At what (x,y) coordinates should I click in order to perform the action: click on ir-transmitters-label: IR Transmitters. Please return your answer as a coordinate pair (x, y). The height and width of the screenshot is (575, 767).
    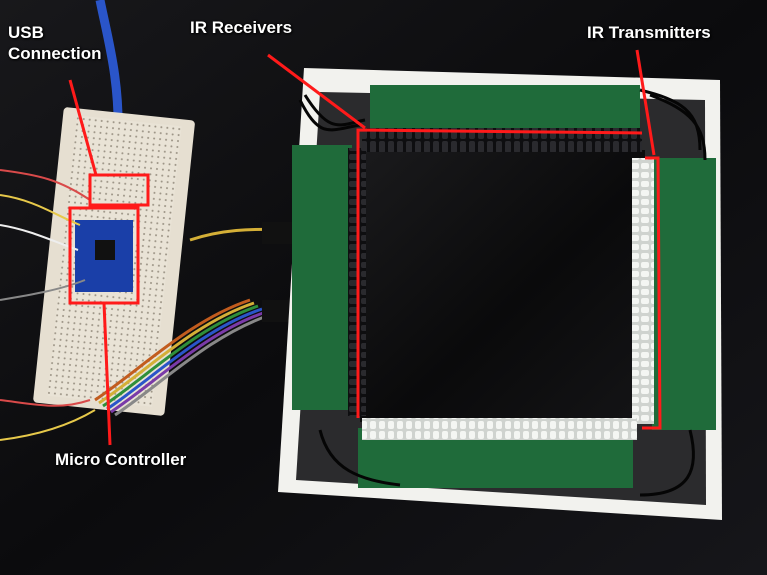
    Looking at the image, I should click on (649, 32).